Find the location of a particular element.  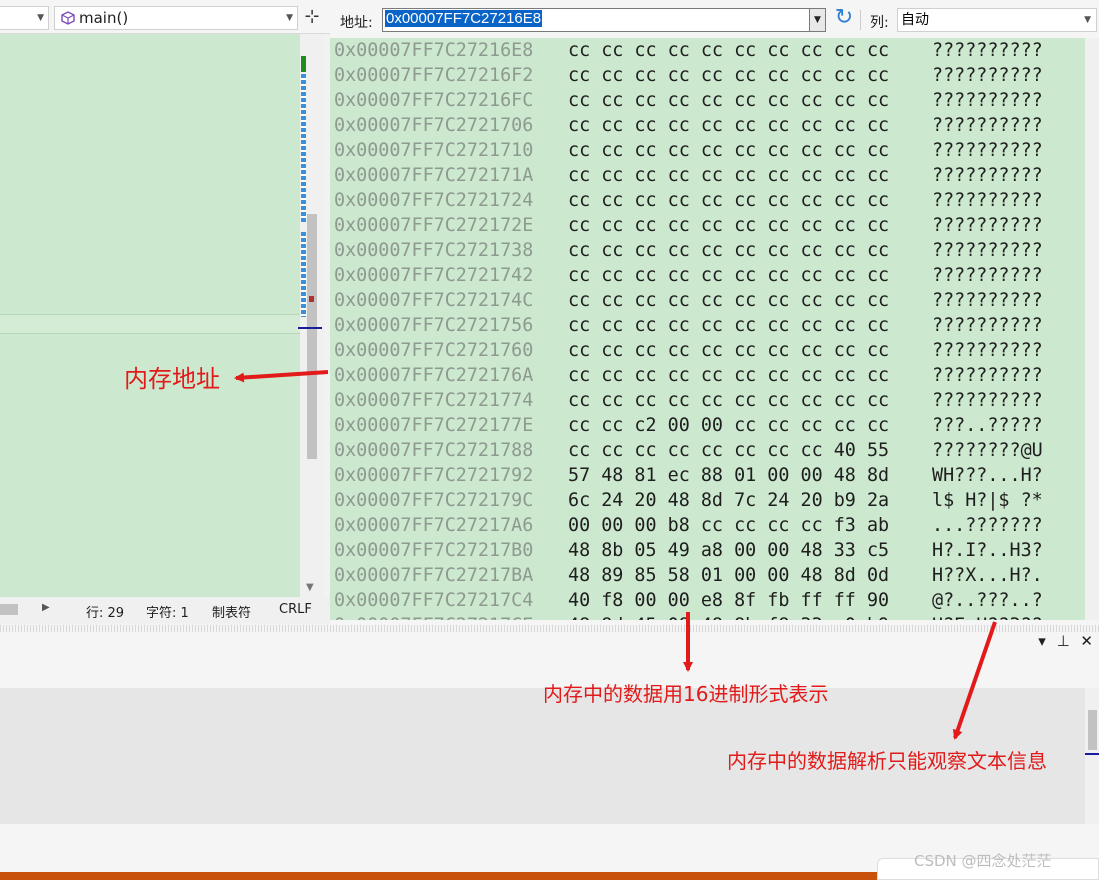

panel-window-controls: ▾ ⊥ ✕ is located at coordinates (1062, 641).